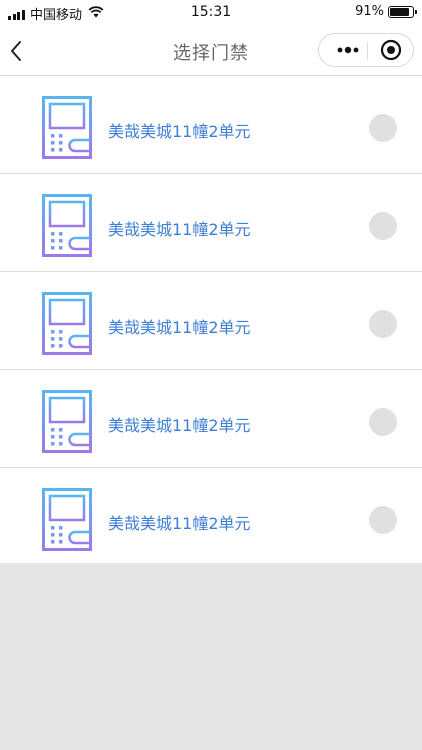 The image size is (422, 750). Describe the element at coordinates (211, 13) in the screenshot. I see `status-bar: 中国移动 15:31 91%` at that location.